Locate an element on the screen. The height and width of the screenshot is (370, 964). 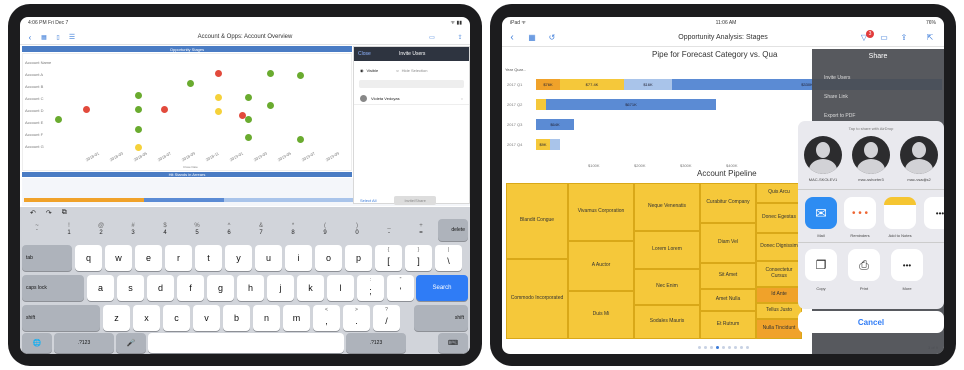
letter-key: k is located at coordinates (310, 288).